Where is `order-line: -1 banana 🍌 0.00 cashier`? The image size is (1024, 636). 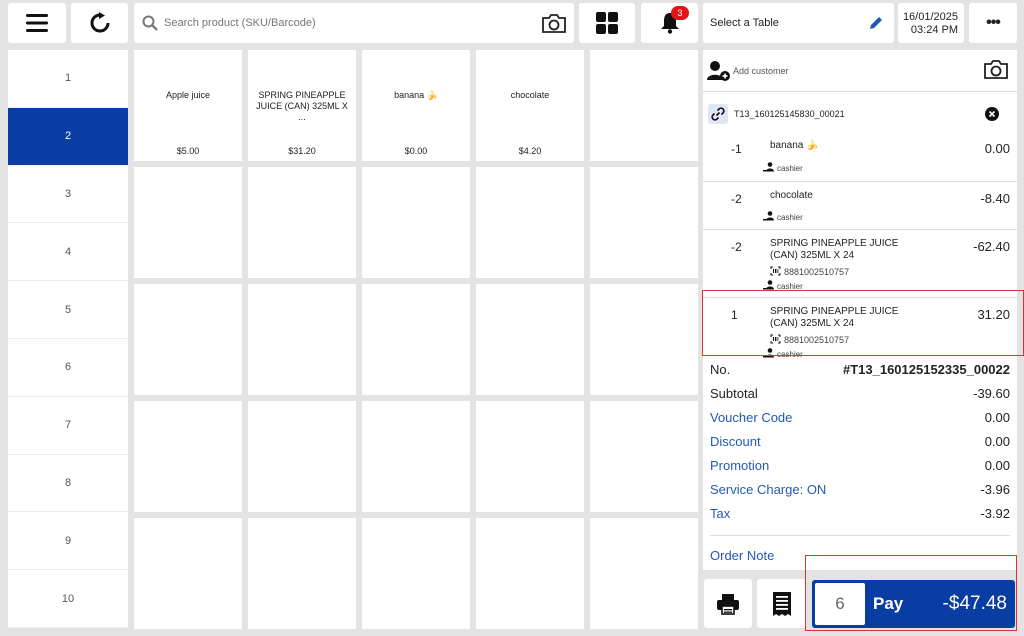
order-line: -1 banana 🍌 0.00 cashier is located at coordinates (860, 157).